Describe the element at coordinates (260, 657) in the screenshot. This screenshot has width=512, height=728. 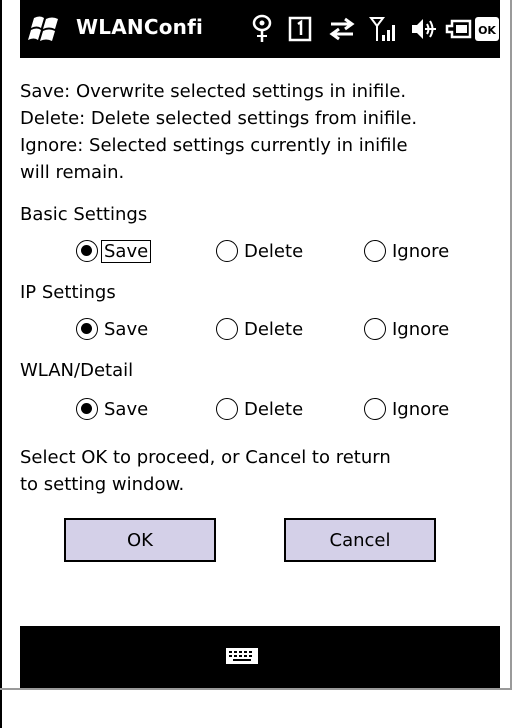
I see `menu-bar` at that location.